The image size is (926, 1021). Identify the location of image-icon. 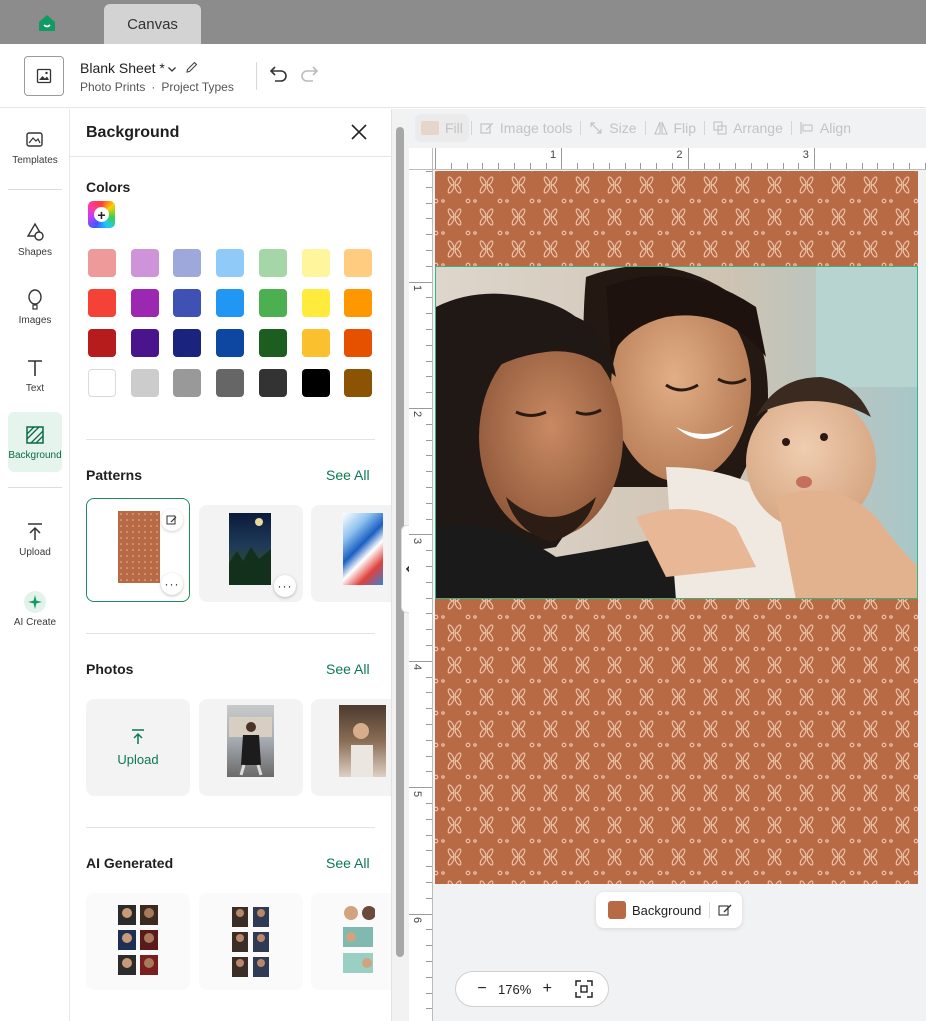
(44, 76).